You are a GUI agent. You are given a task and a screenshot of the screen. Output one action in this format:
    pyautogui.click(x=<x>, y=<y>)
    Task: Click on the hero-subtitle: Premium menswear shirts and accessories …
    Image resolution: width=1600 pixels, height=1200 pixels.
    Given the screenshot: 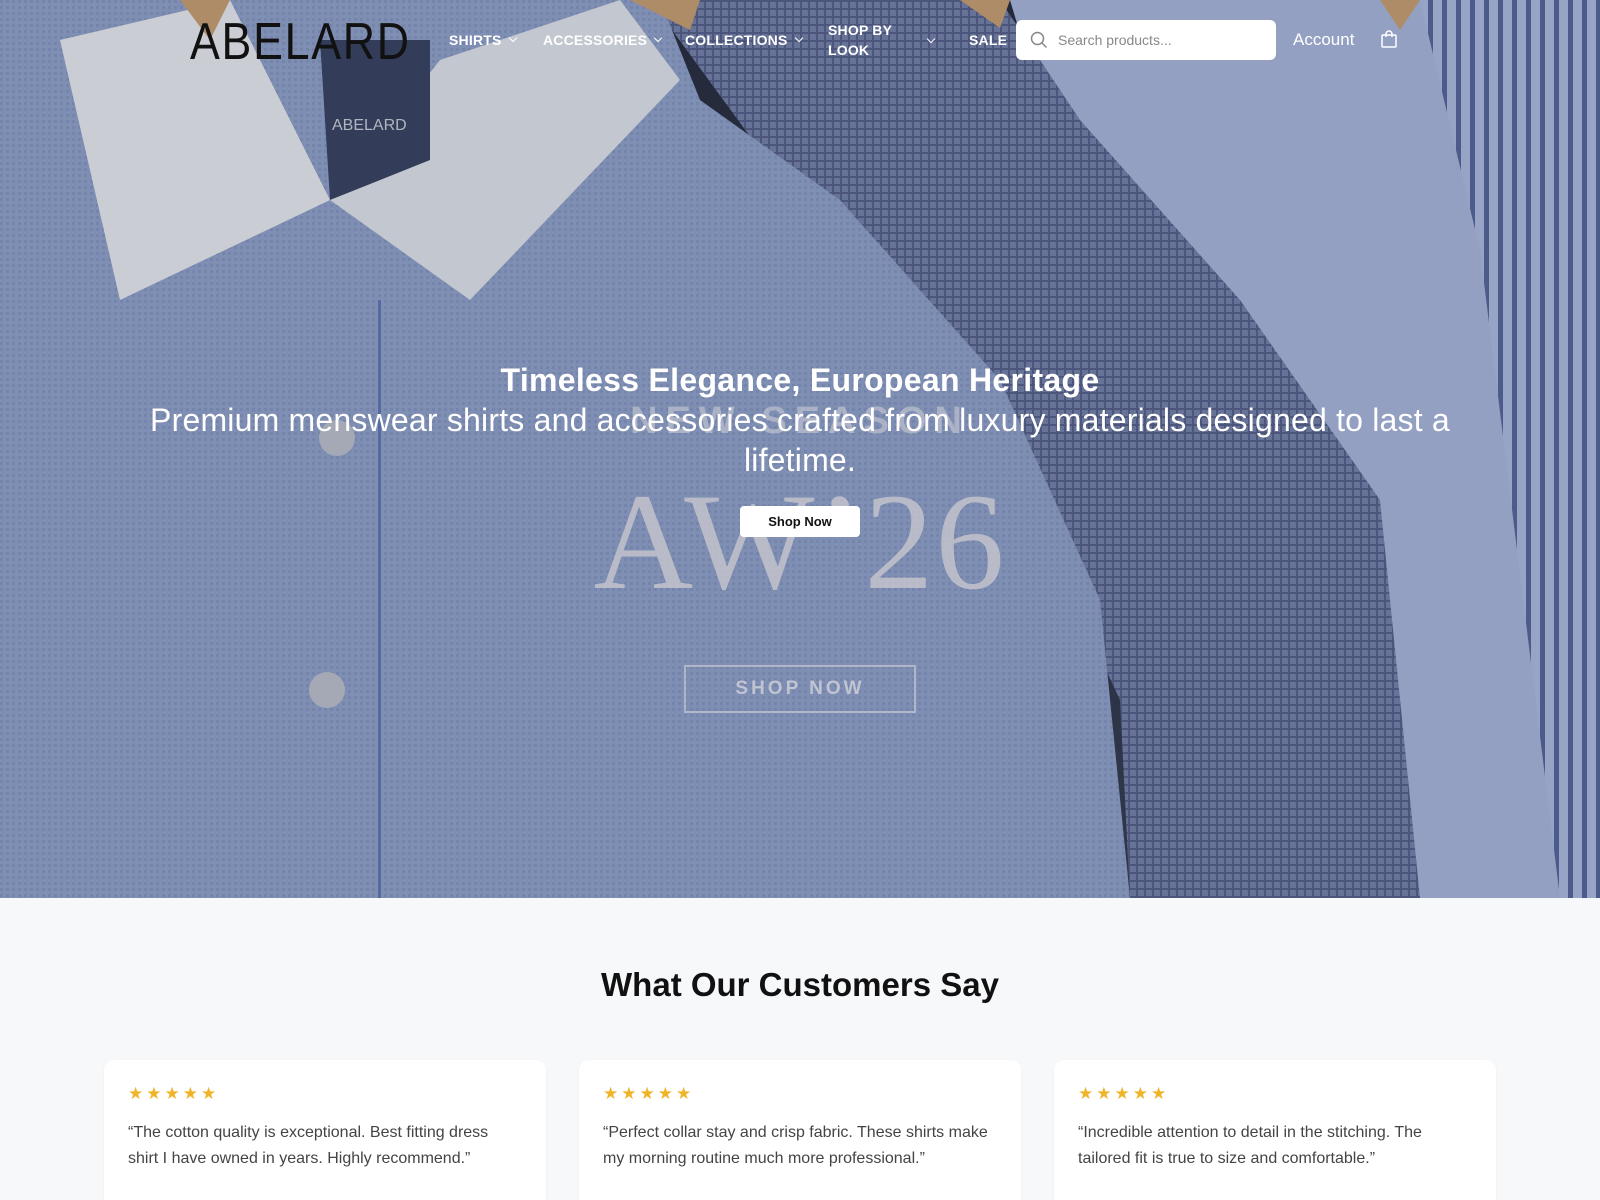 What is the action you would take?
    pyautogui.click(x=800, y=440)
    